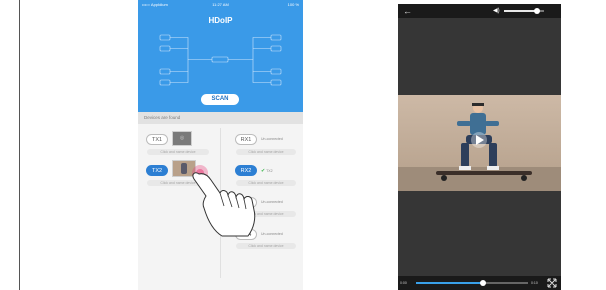  What do you see at coordinates (224, 201) in the screenshot?
I see `hand-pointer-icon` at bounding box center [224, 201].